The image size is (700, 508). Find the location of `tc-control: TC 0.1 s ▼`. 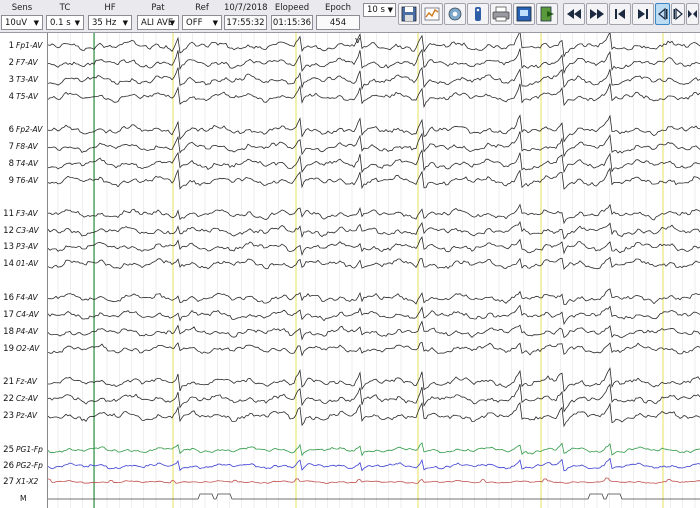

tc-control: TC 0.1 s ▼ is located at coordinates (65, 16).